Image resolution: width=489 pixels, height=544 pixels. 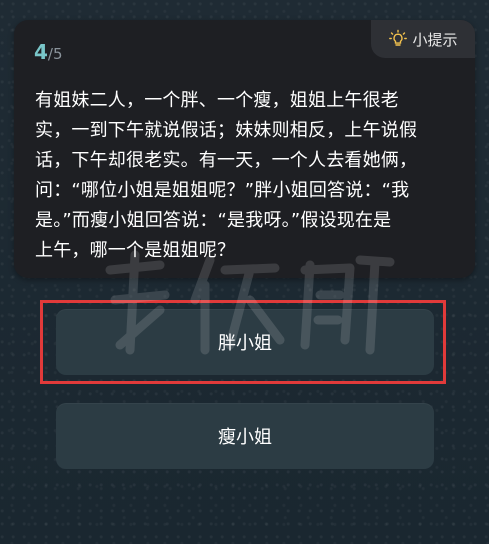 I want to click on progress-current: 4, so click(x=41, y=52).